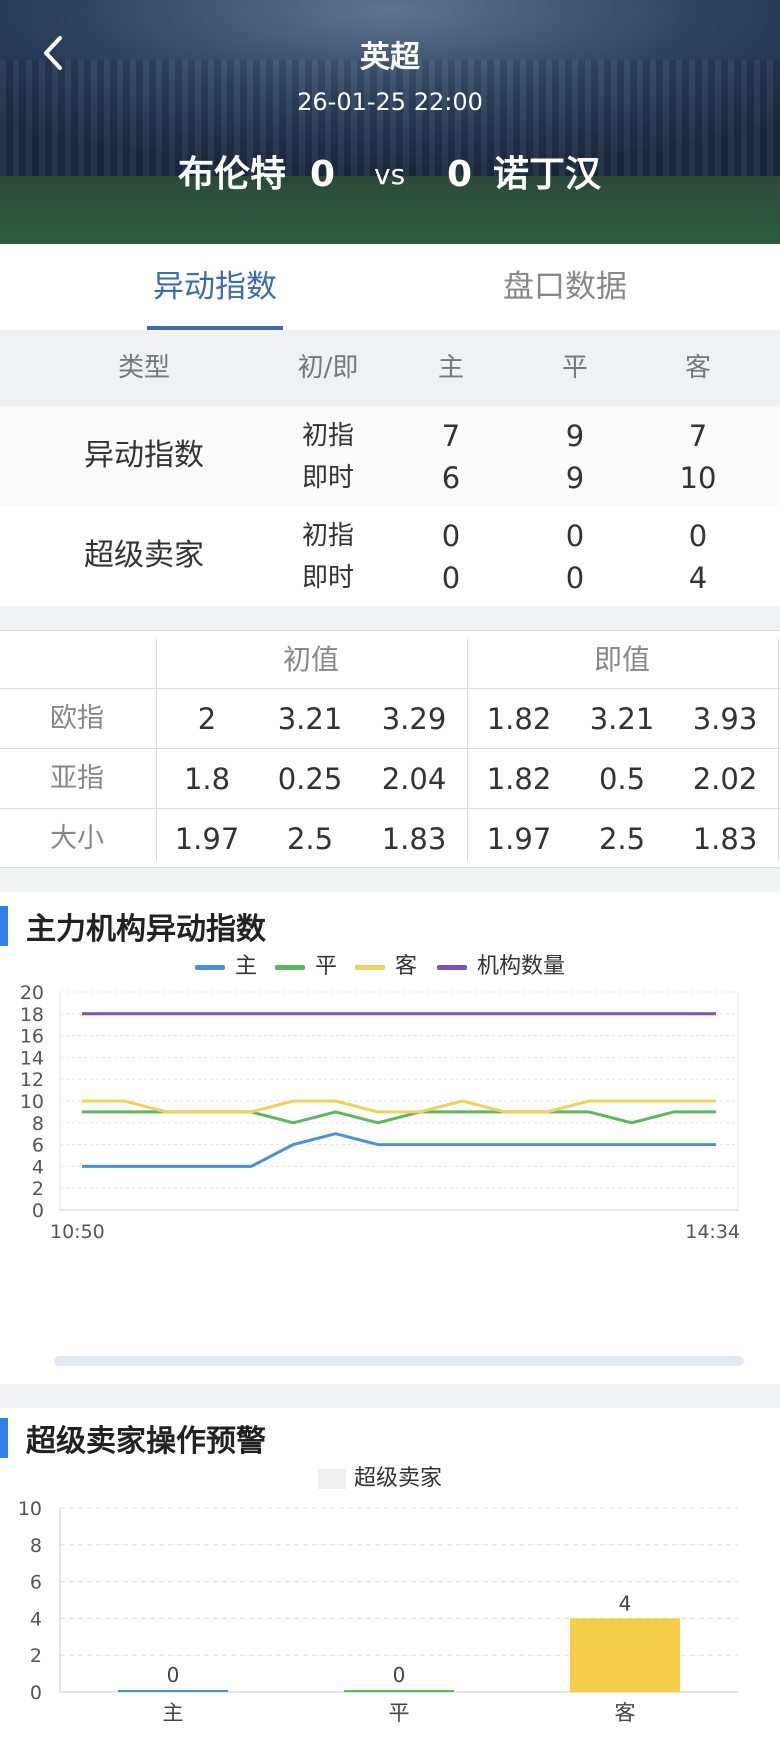 This screenshot has height=1758, width=780. Describe the element at coordinates (306, 964) in the screenshot. I see `legend-item: 平` at that location.